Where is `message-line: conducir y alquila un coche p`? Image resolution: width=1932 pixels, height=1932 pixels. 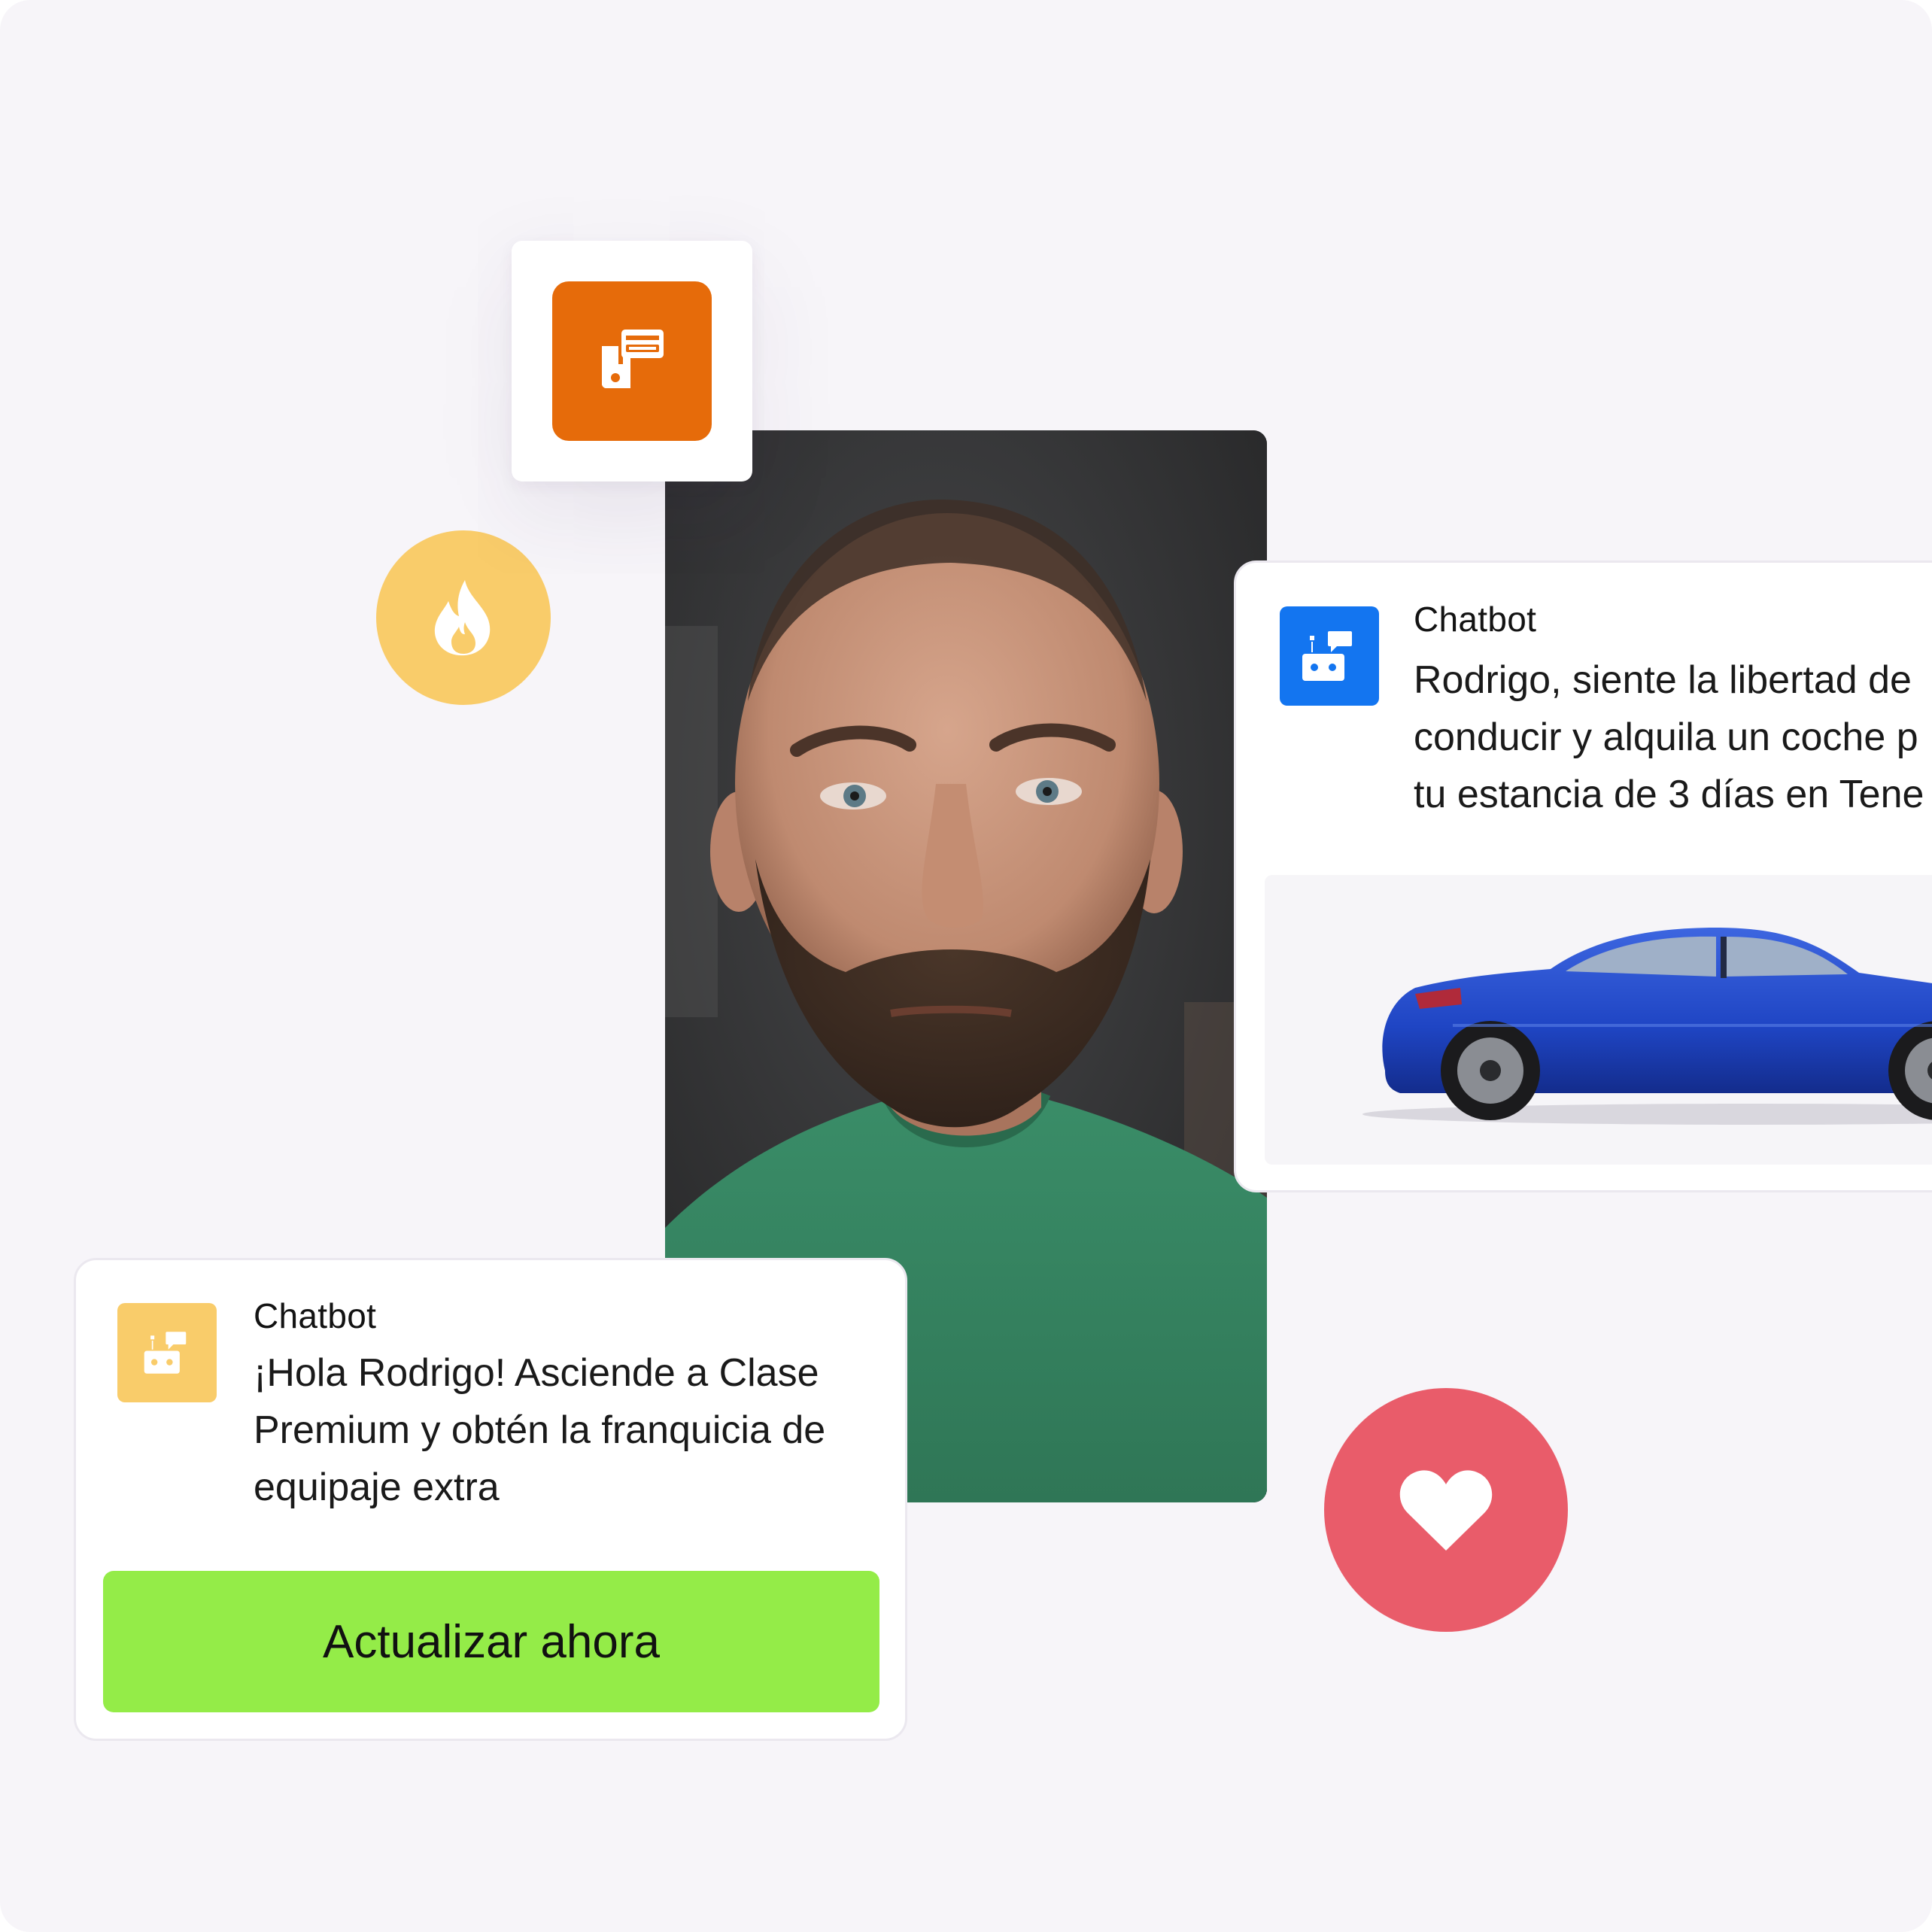 message-line: conducir y alquila un coche p is located at coordinates (1666, 737).